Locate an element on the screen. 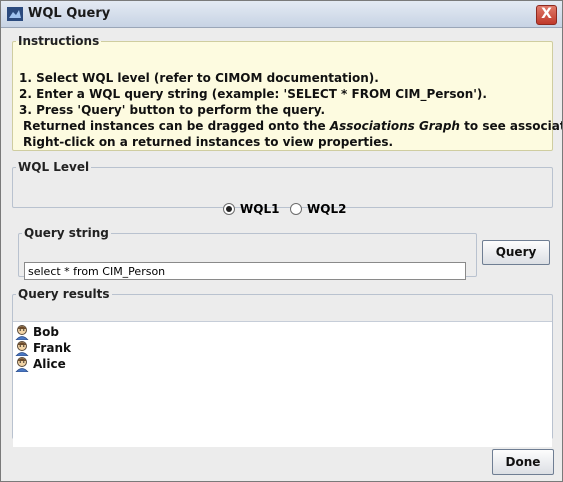 The height and width of the screenshot is (482, 563). window-title: WQL Query is located at coordinates (69, 13).